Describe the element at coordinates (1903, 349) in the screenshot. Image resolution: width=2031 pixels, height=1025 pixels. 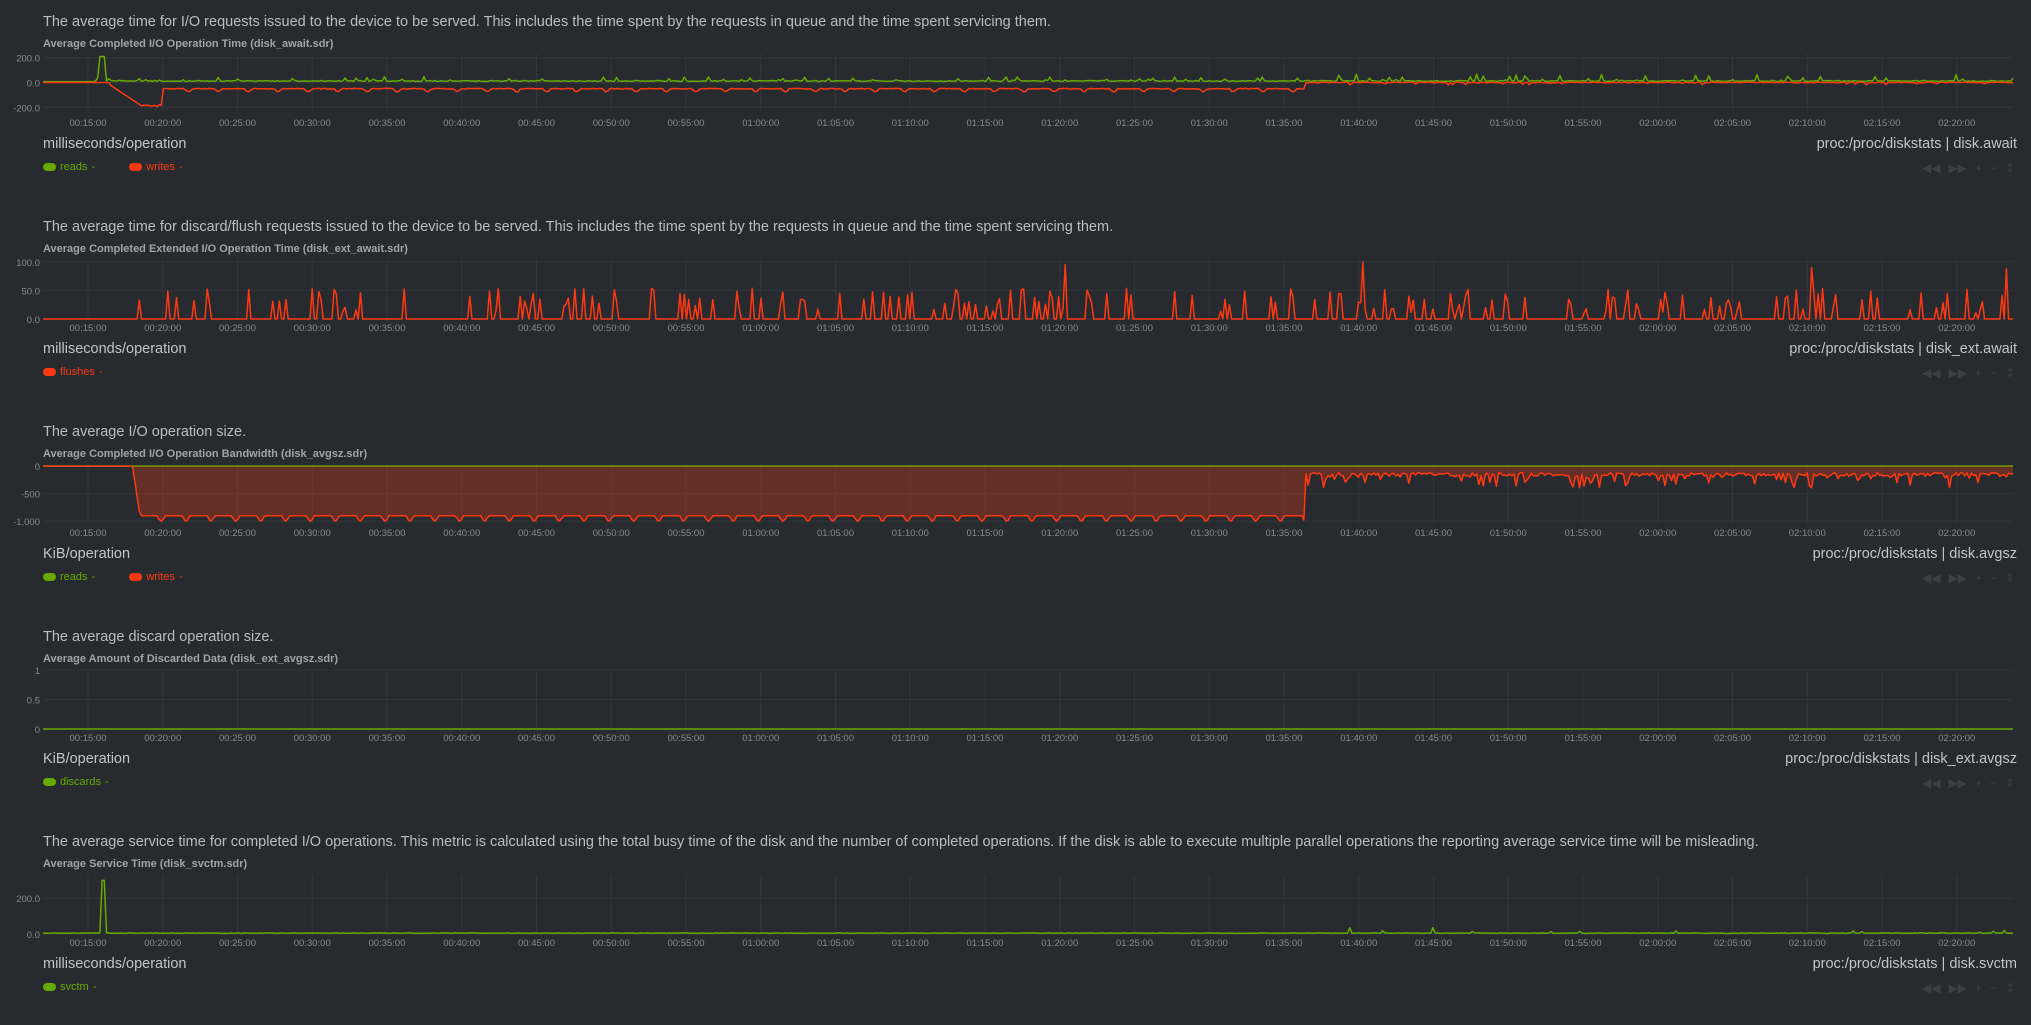
I see `context-label: proc:/proc/diskstats | disk_ext.await` at that location.